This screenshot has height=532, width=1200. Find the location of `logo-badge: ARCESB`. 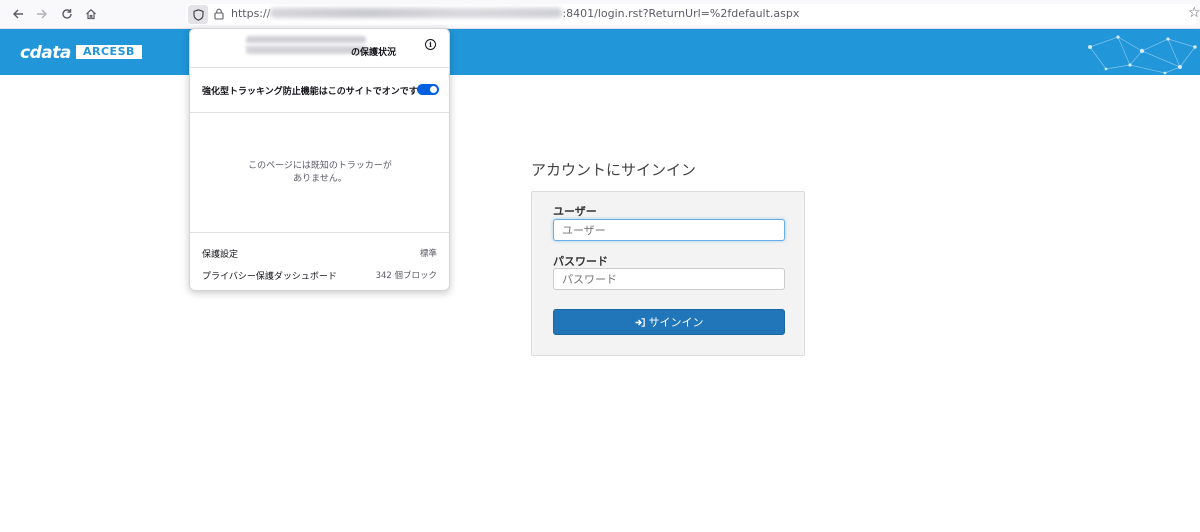

logo-badge: ARCESB is located at coordinates (109, 52).